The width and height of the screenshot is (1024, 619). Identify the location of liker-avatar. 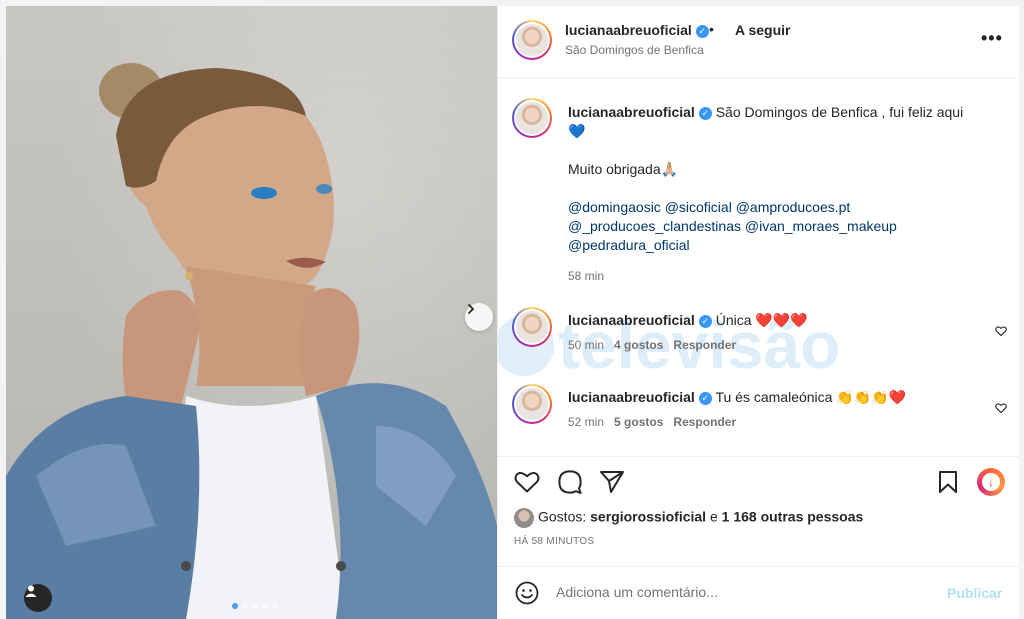
(524, 518).